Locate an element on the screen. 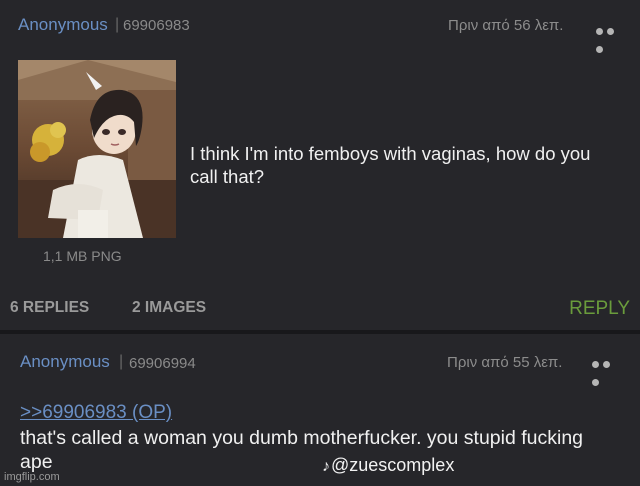 The height and width of the screenshot is (486, 640). quote-link: >>69906983 (OP) is located at coordinates (96, 413).